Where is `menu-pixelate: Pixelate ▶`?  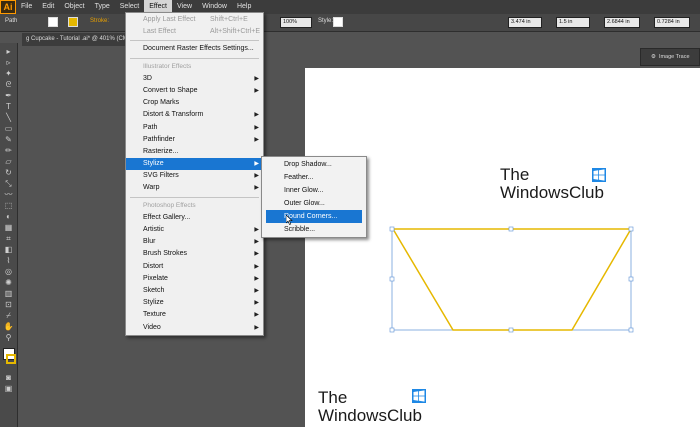
menu-pixelate: Pixelate ▶ is located at coordinates (194, 279).